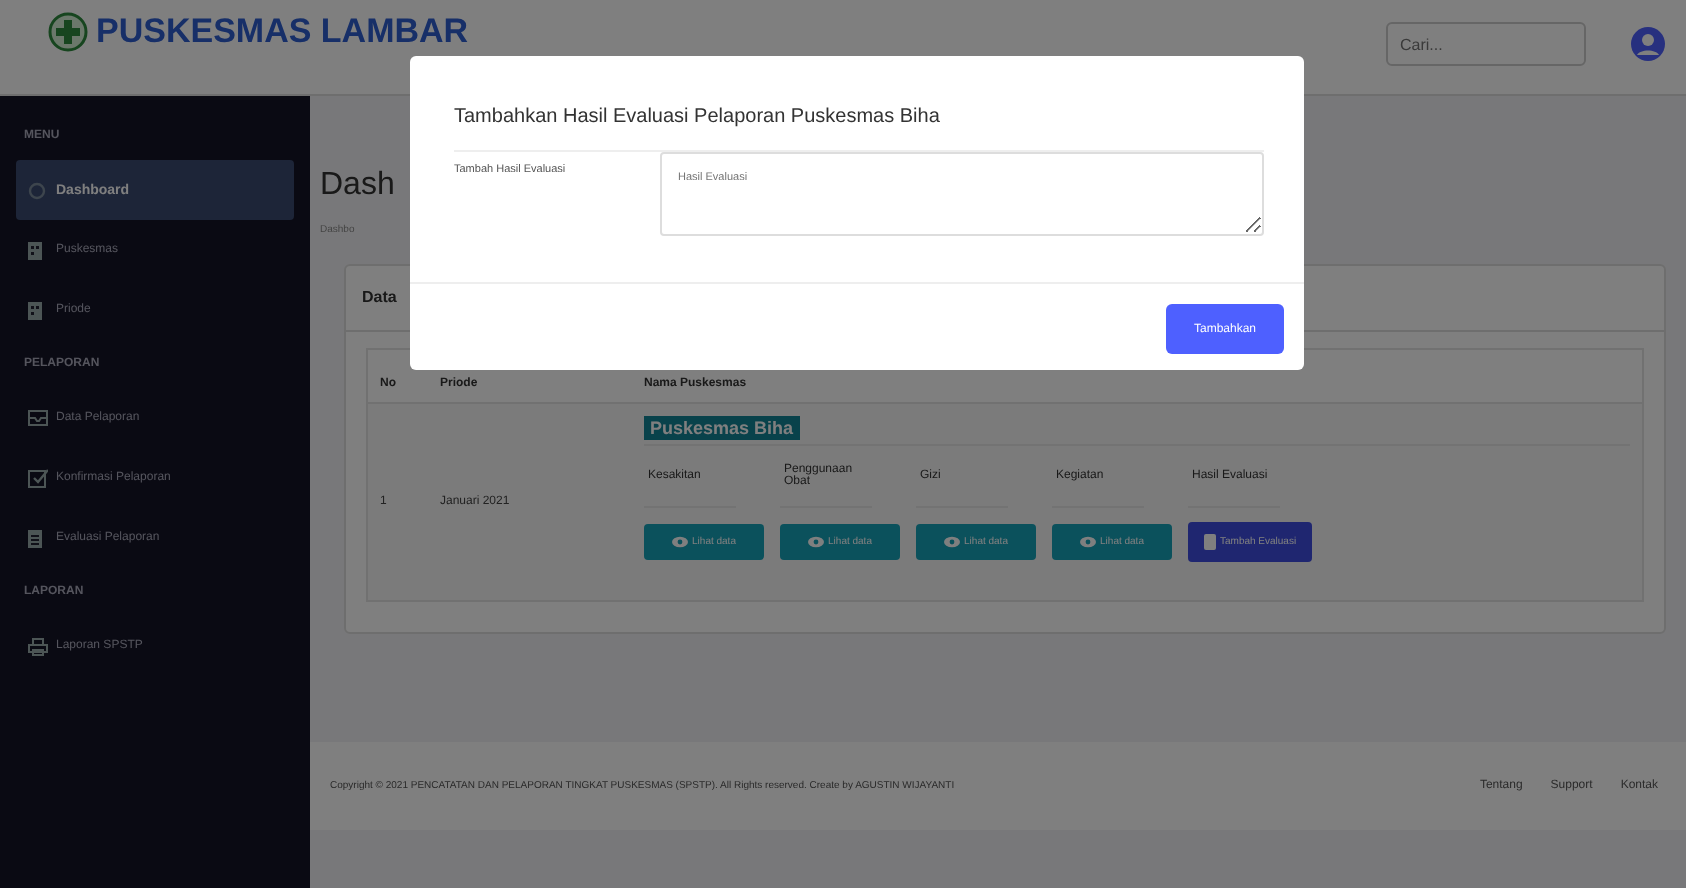  I want to click on printer-icon, so click(38, 646).